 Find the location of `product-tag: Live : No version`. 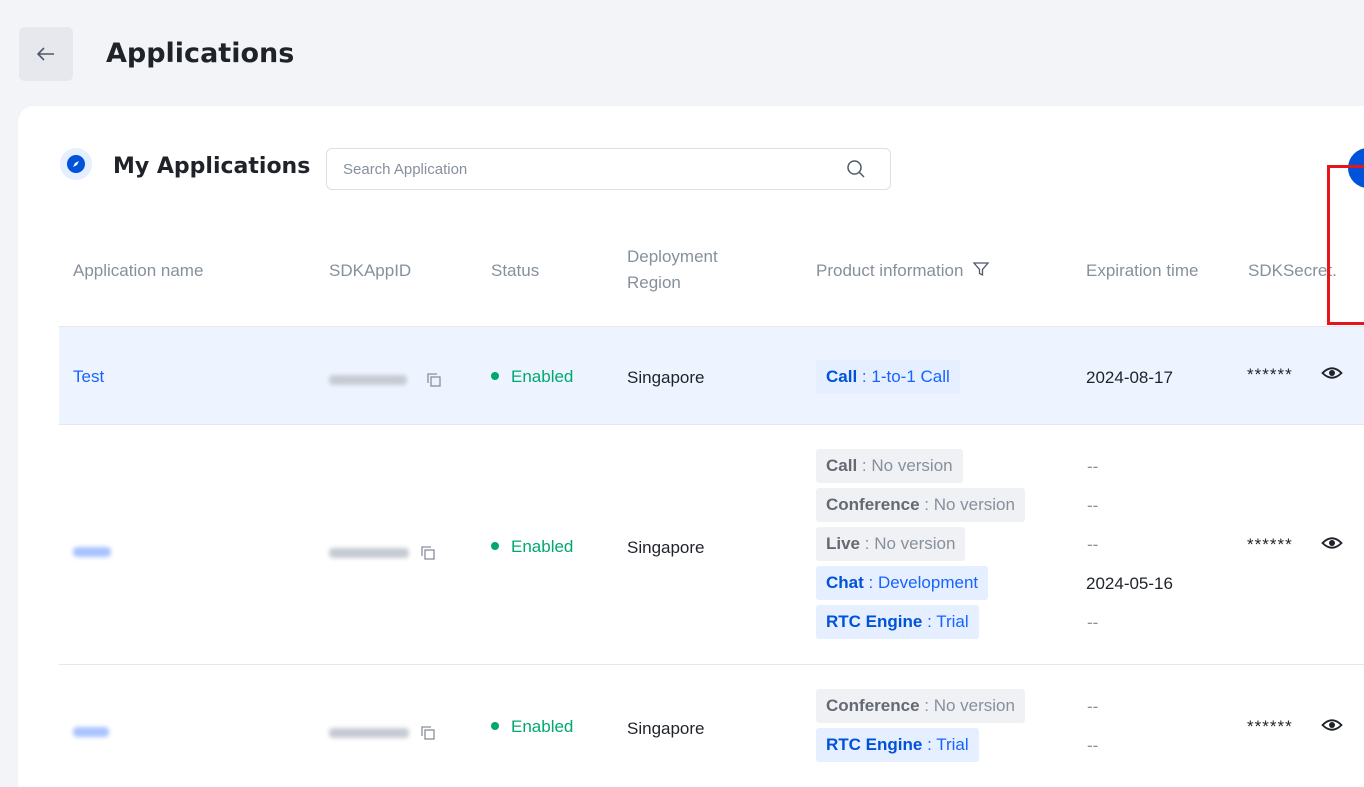

product-tag: Live : No version is located at coordinates (891, 544).